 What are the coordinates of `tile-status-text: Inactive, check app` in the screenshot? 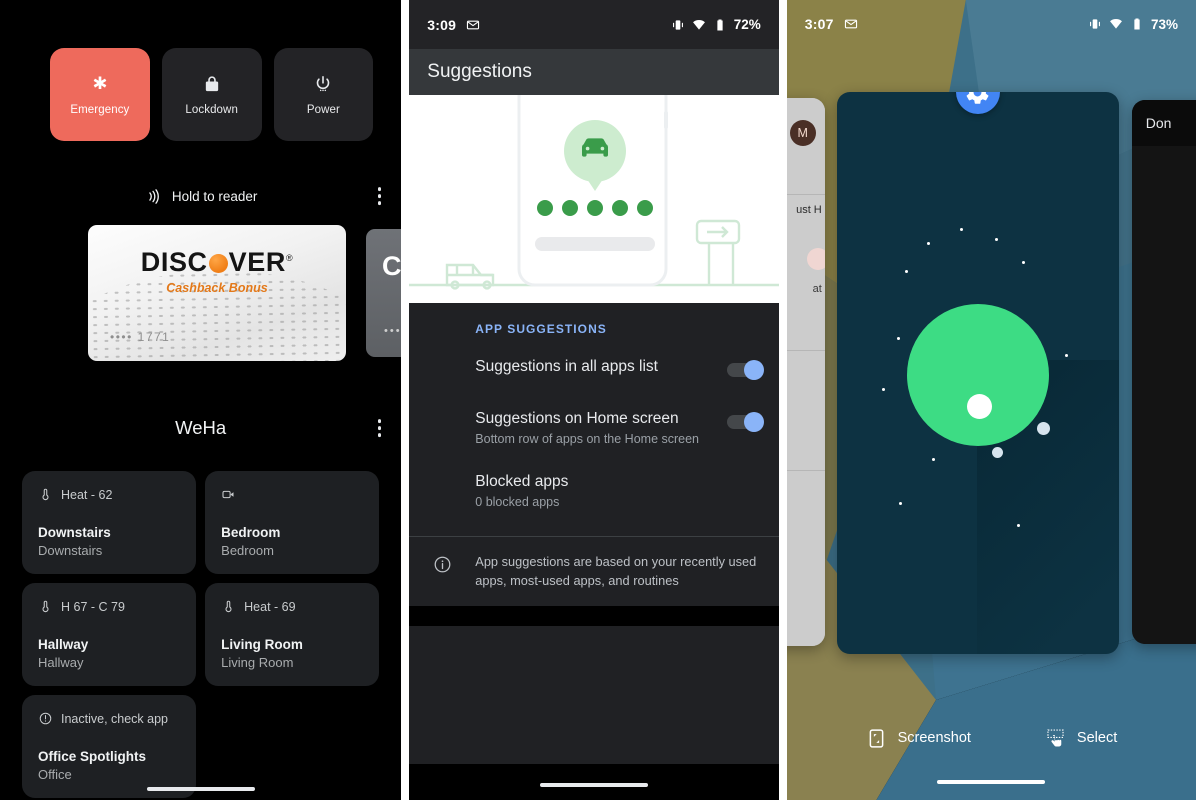 It's located at (115, 718).